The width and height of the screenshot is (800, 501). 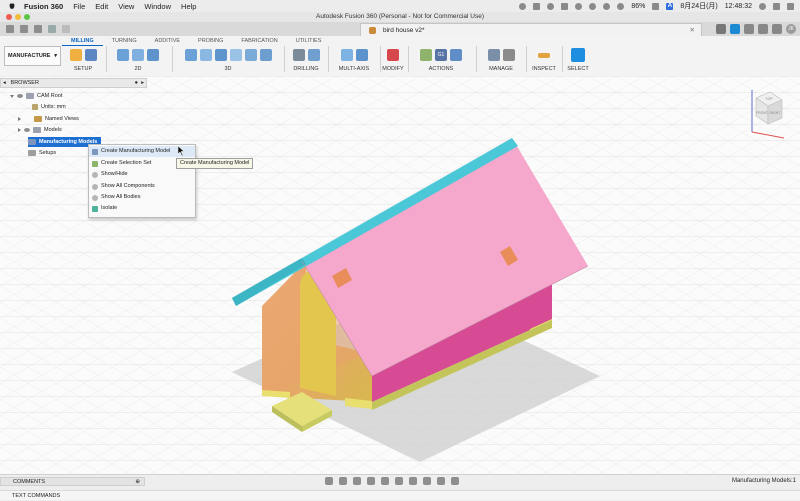 What do you see at coordinates (721, 29) in the screenshot?
I see `new-tab-icon` at bounding box center [721, 29].